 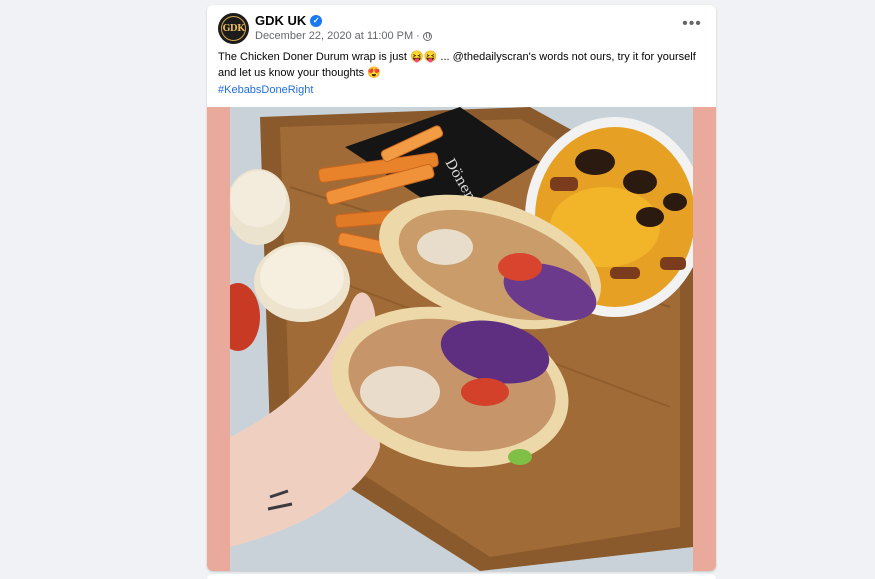 I want to click on more-options-icon: •••, so click(x=692, y=26).